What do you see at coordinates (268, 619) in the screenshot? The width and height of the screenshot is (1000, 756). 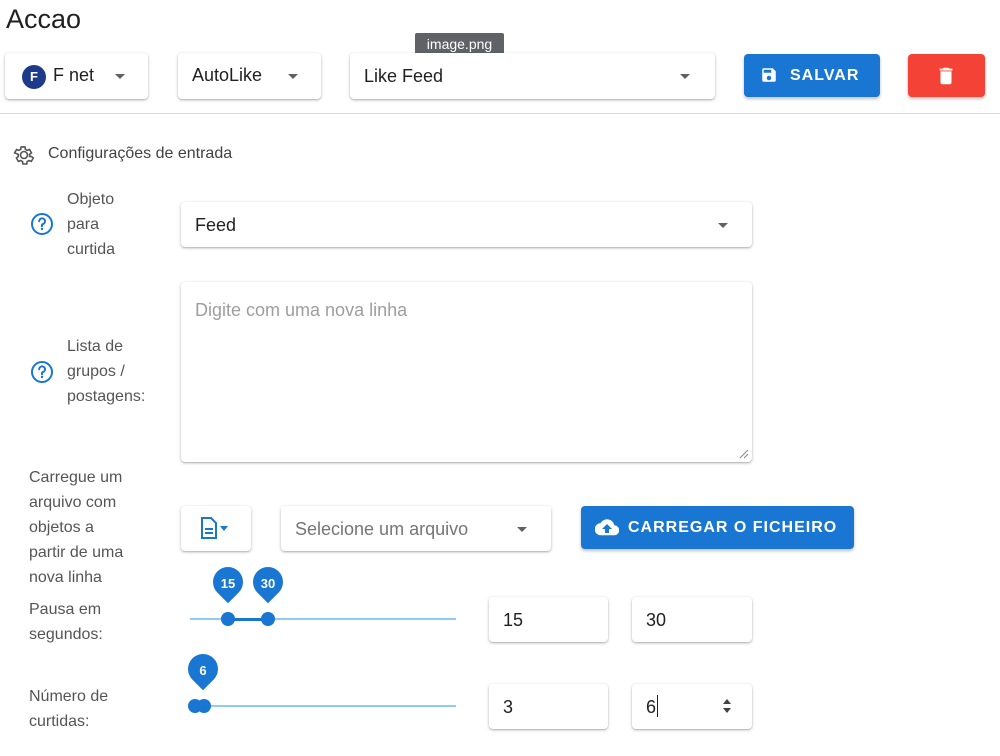 I see `pause-max-thumb` at bounding box center [268, 619].